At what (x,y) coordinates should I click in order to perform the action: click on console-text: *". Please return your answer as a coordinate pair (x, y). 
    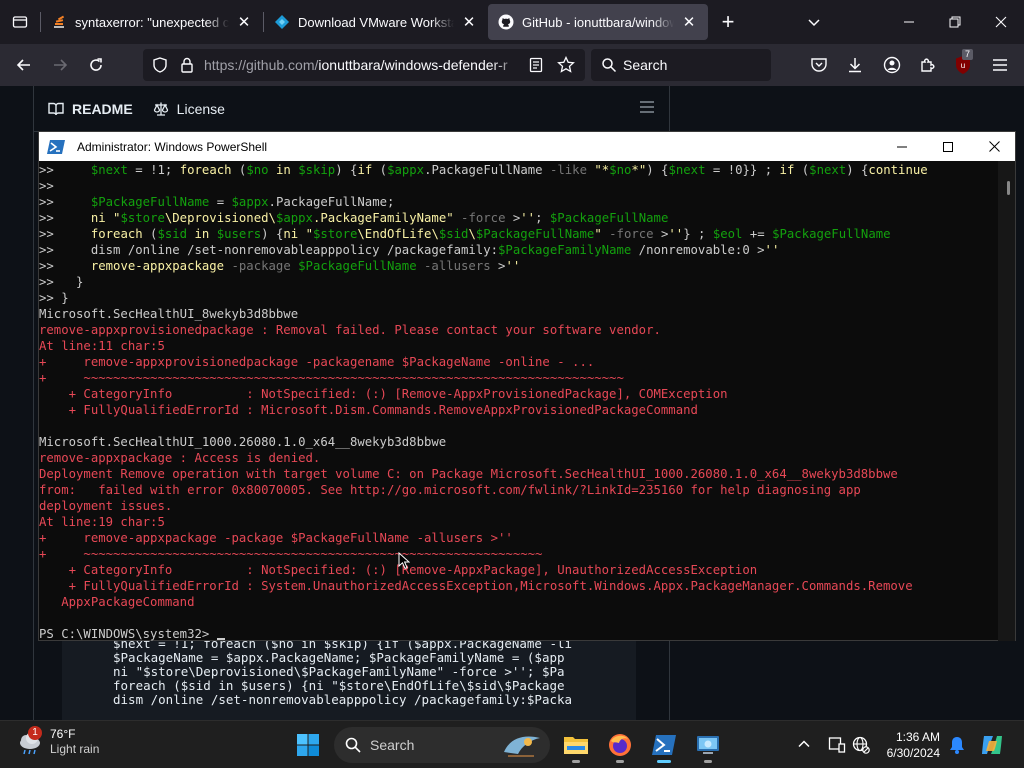
    Looking at the image, I should click on (639, 170).